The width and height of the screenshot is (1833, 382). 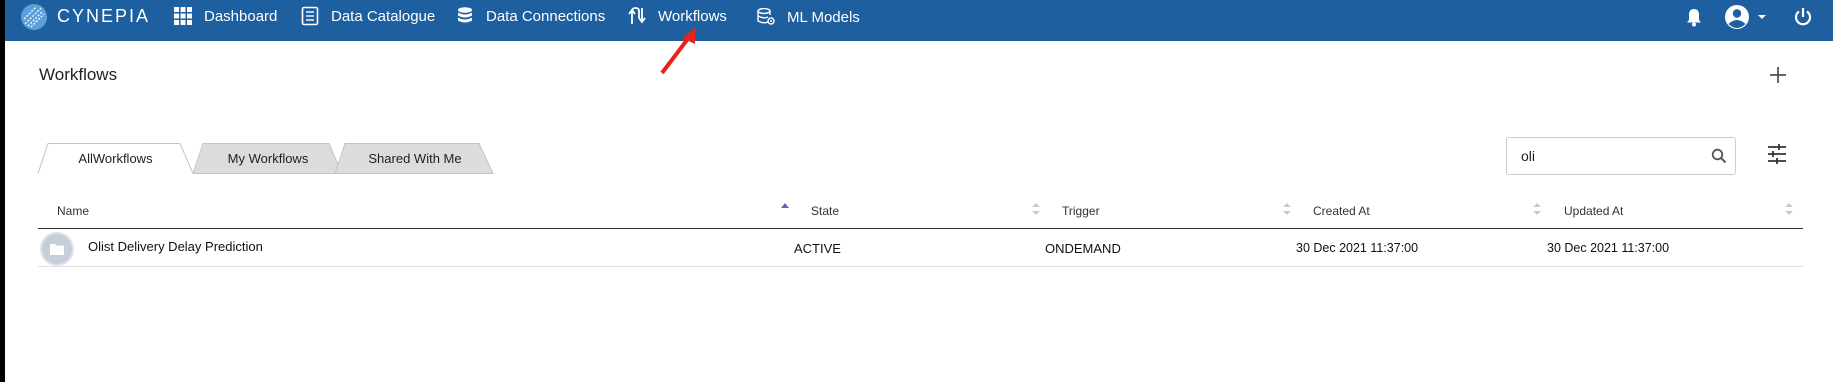 I want to click on tab-shared-with-me-label: Shared With Me, so click(x=415, y=158).